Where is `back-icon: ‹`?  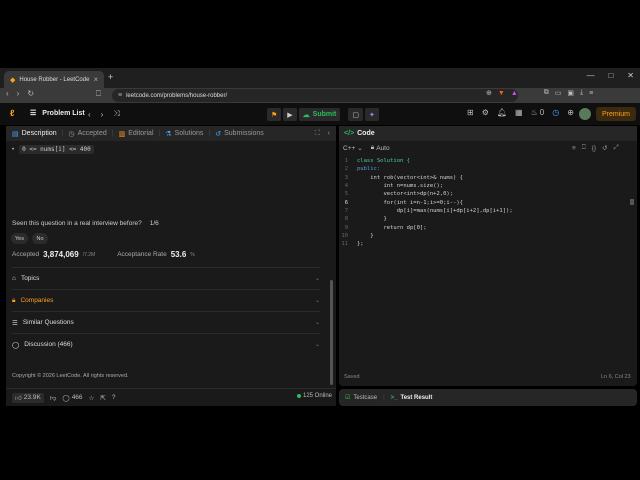
back-icon: ‹ is located at coordinates (7, 93).